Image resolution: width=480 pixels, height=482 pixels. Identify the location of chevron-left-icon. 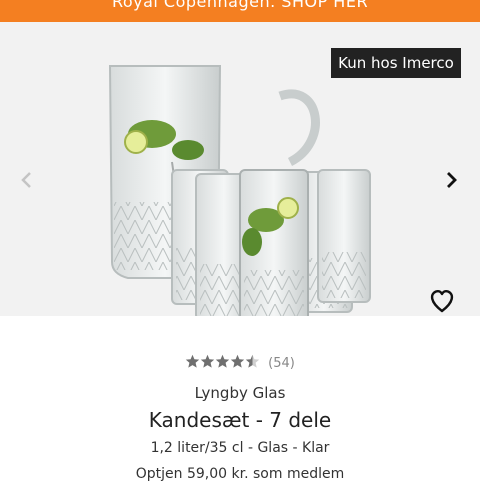
(26, 180).